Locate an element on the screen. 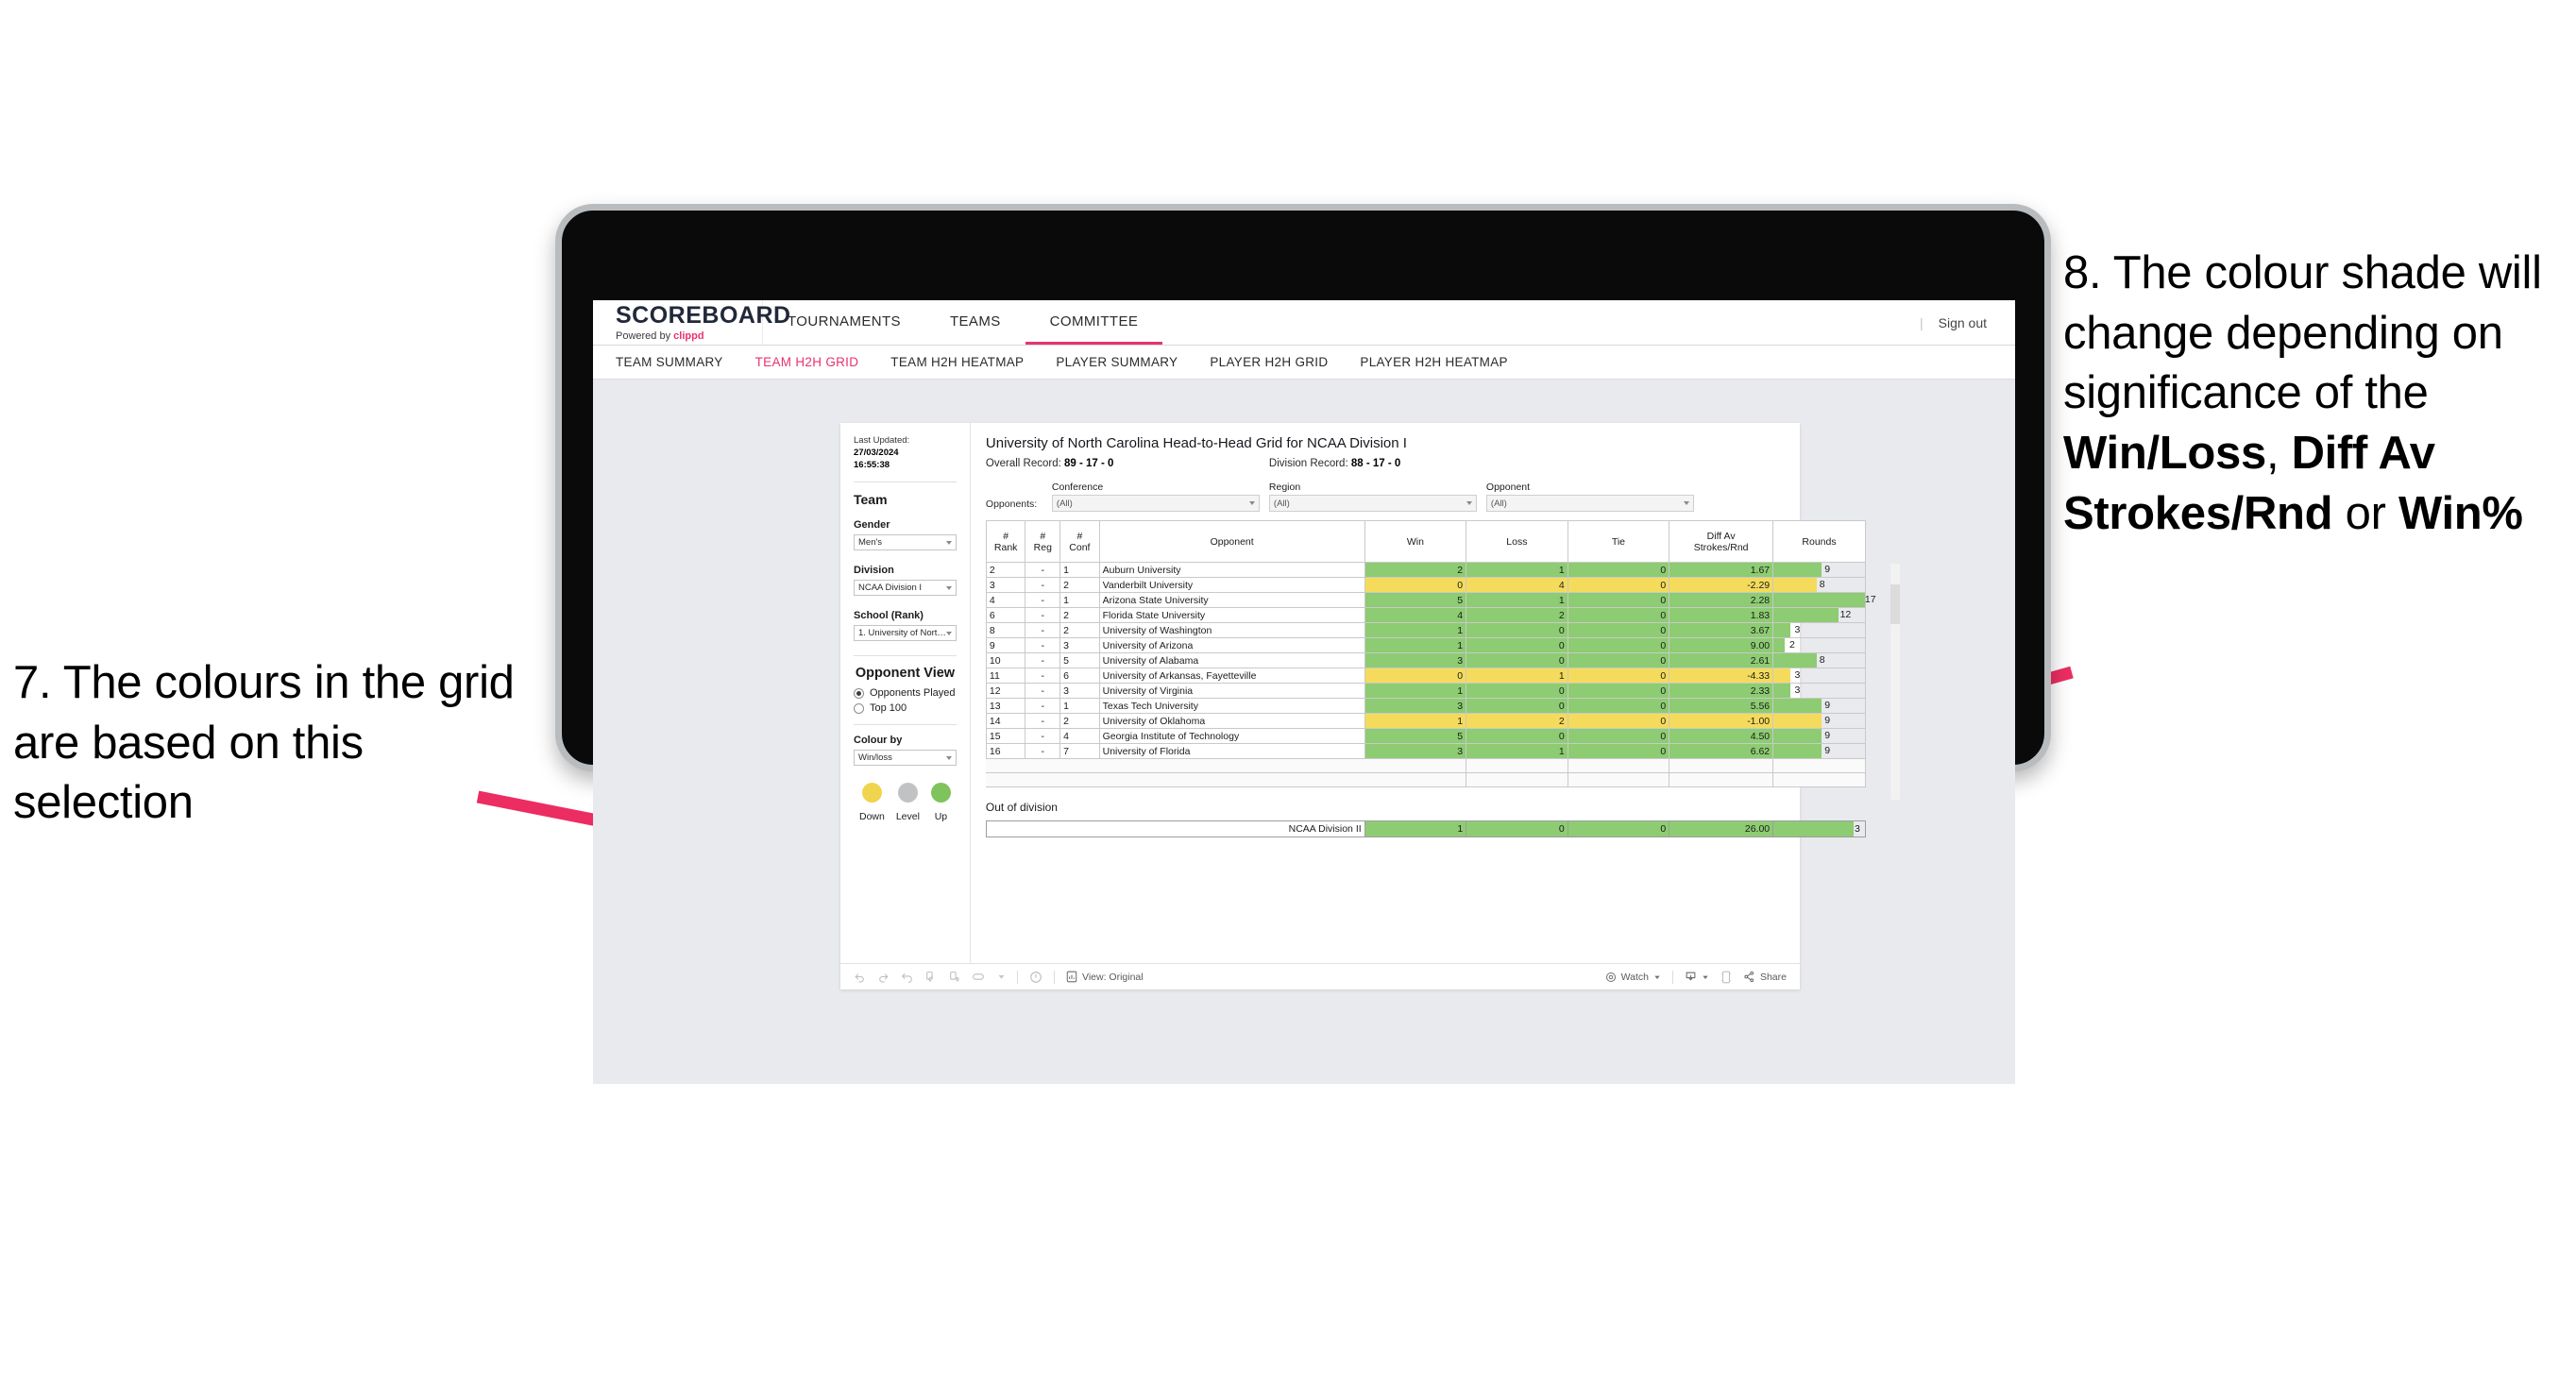  conference-value: (All) is located at coordinates (1064, 503).